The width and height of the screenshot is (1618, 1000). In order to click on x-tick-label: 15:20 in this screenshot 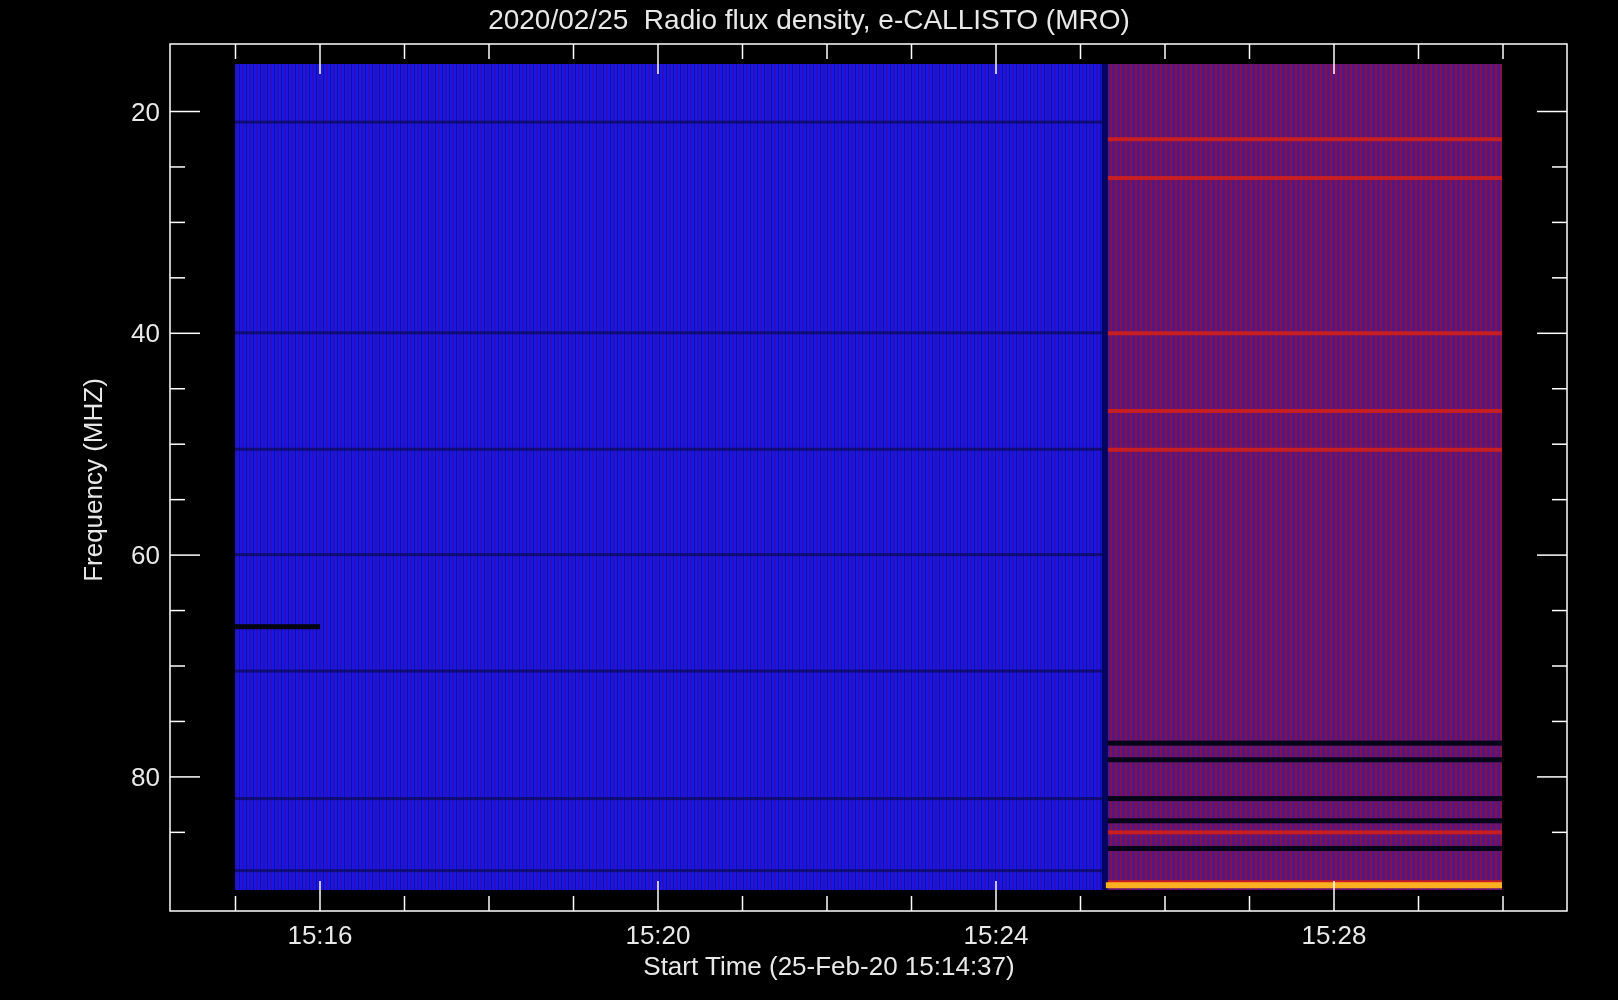, I will do `click(658, 935)`.